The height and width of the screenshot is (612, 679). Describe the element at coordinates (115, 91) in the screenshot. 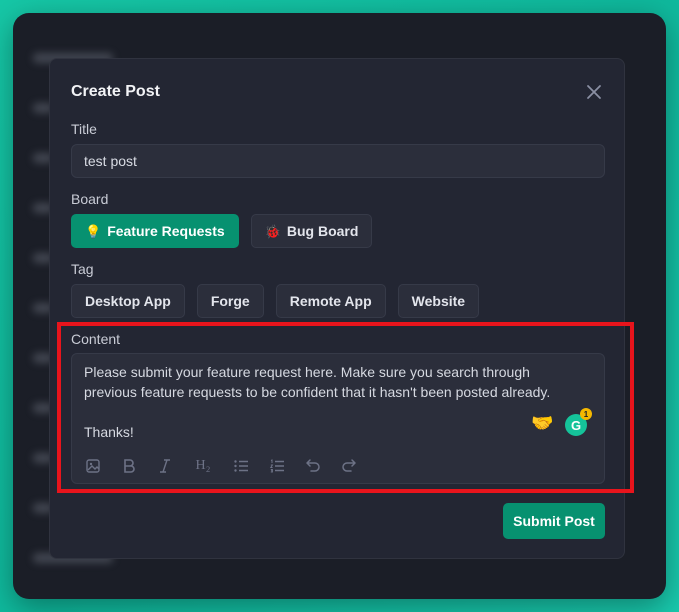

I see `modal-title: Create Post` at that location.